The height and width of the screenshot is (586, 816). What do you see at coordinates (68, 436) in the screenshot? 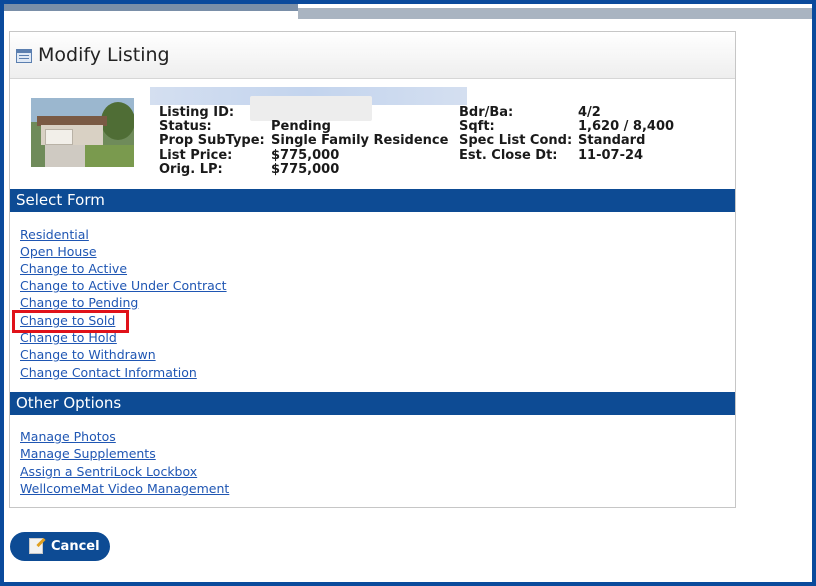
I see `link-manage-photos: Manage Photos` at bounding box center [68, 436].